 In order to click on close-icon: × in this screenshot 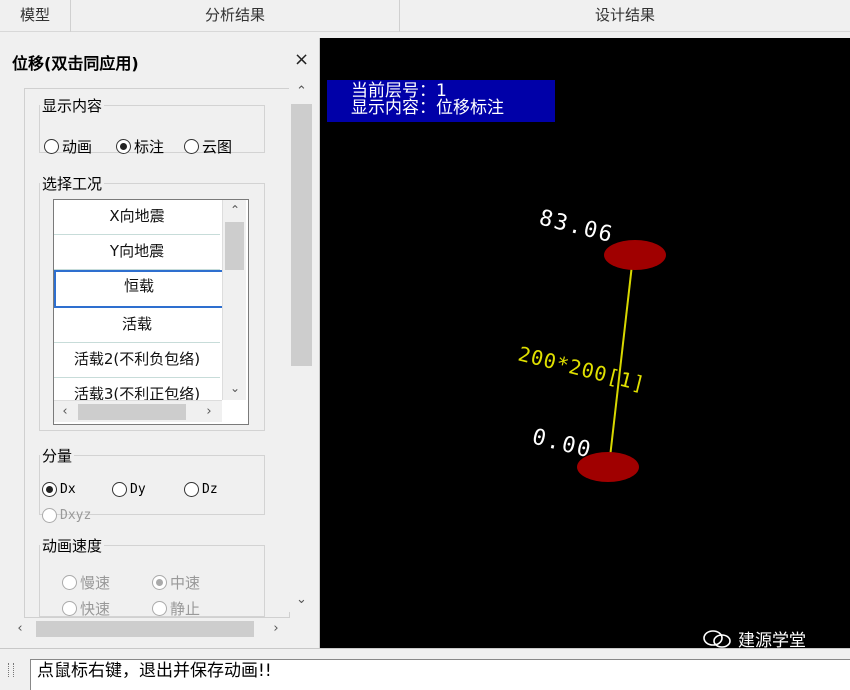, I will do `click(301, 59)`.